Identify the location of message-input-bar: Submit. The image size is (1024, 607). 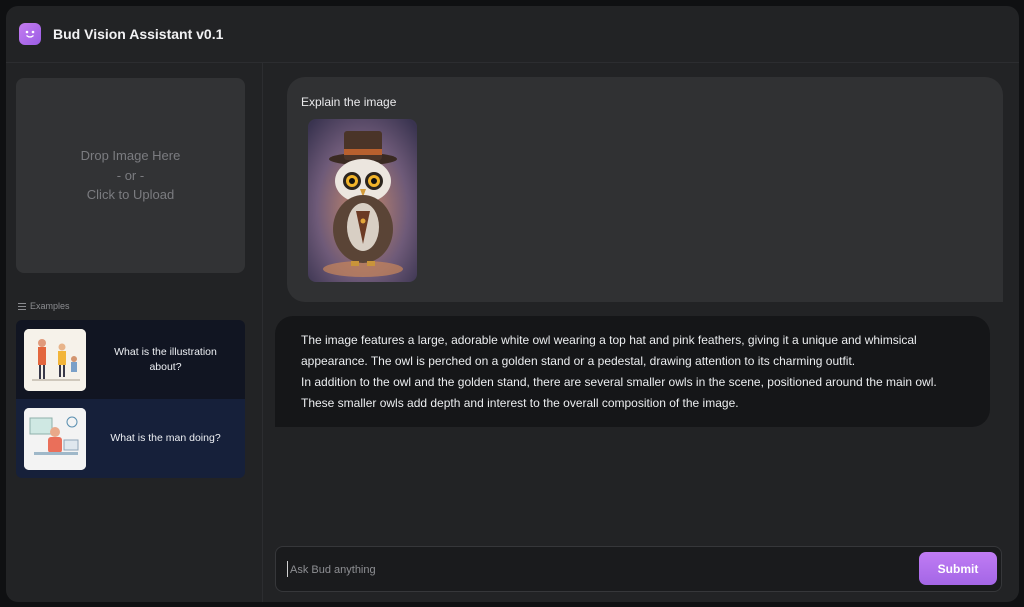
(638, 569).